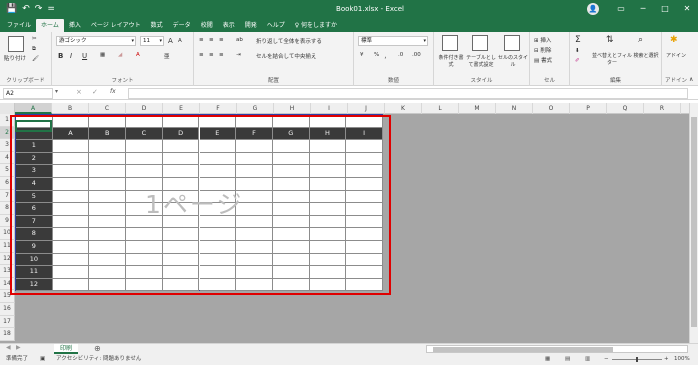 The height and width of the screenshot is (365, 698). What do you see at coordinates (316, 25) in the screenshot?
I see `tell-me-search: ♀ 何をしますか` at bounding box center [316, 25].